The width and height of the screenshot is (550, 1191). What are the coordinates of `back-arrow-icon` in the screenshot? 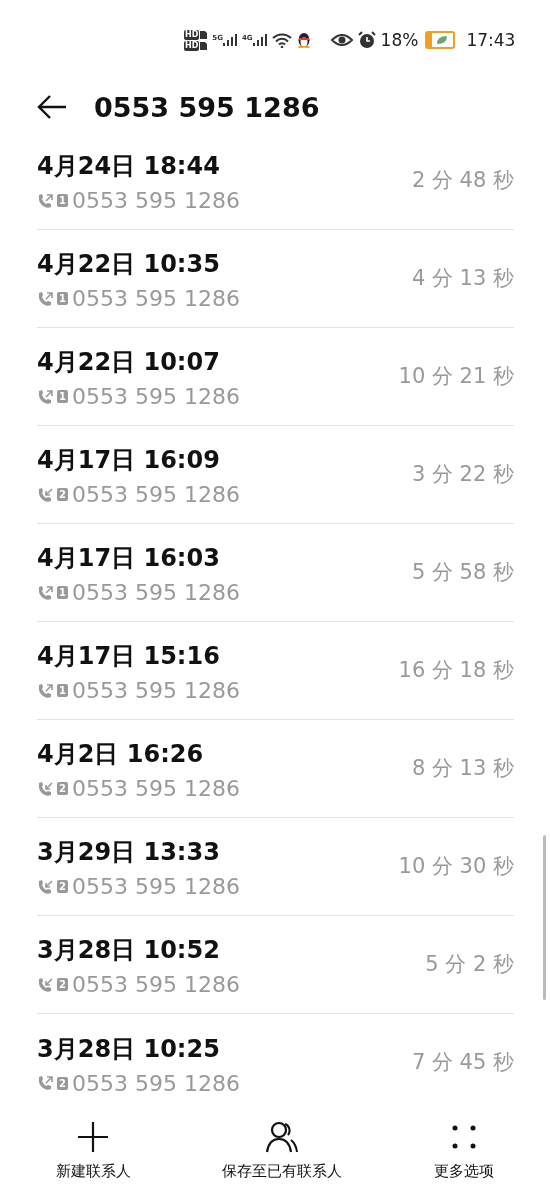 It's located at (52, 107).